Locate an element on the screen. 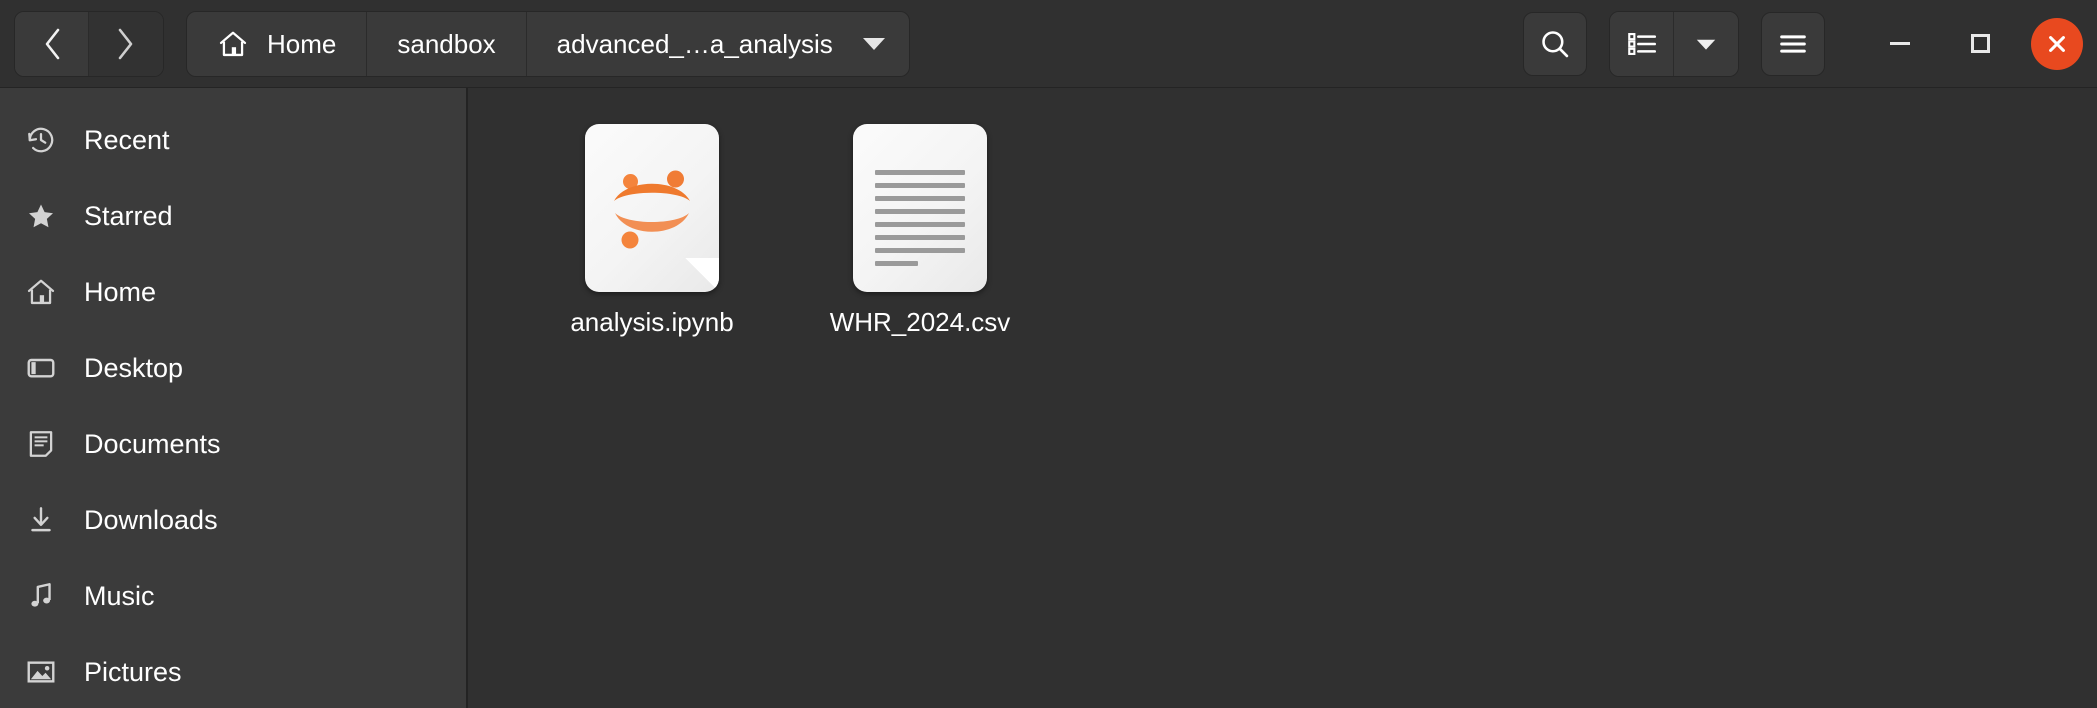 The height and width of the screenshot is (708, 2097). download-arrow-icon is located at coordinates (41, 520).